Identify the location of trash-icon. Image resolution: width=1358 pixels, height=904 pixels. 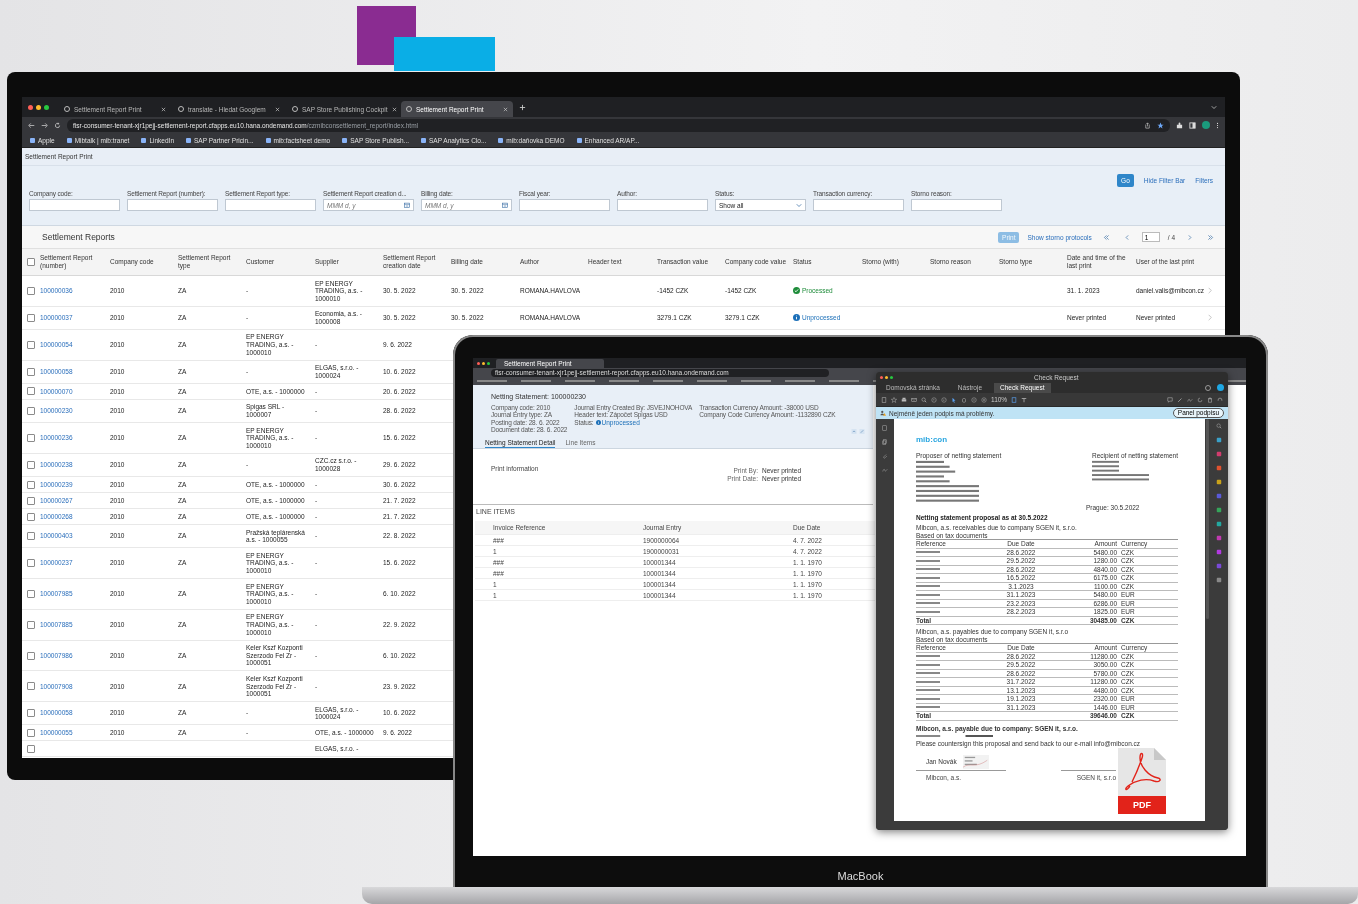
(1210, 399).